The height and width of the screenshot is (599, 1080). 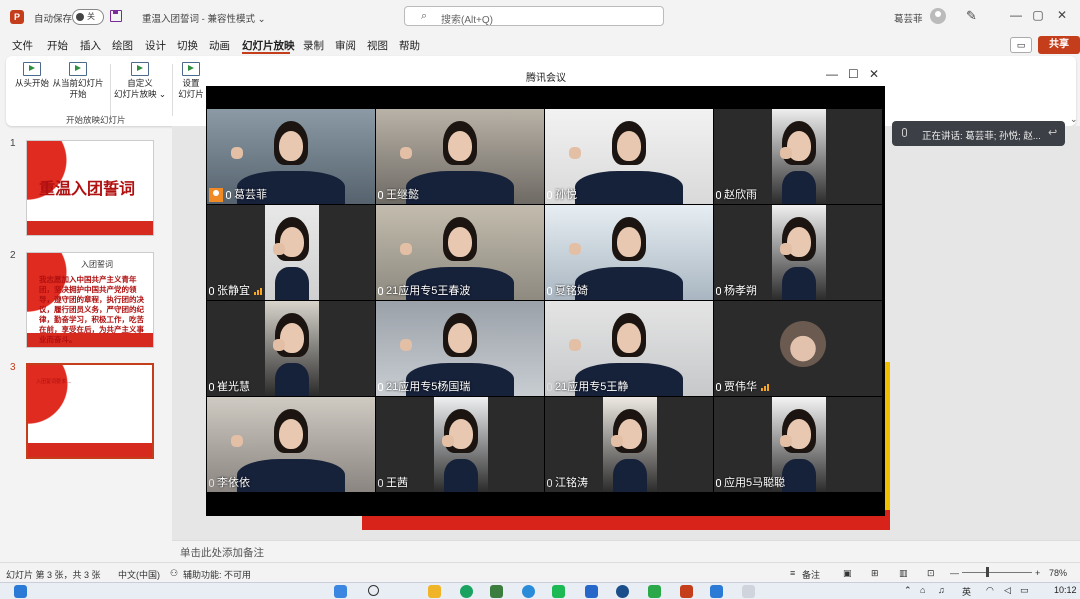 What do you see at coordinates (1038, 15) in the screenshot?
I see `restore-button: ▢` at bounding box center [1038, 15].